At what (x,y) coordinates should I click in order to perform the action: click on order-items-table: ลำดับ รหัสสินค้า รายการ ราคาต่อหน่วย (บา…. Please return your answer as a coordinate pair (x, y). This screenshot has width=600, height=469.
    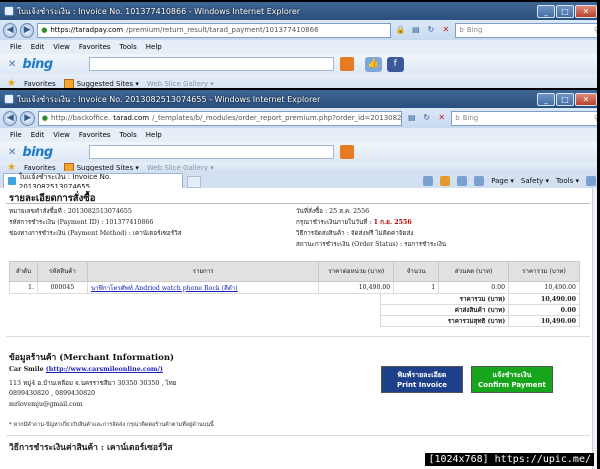
    Looking at the image, I should click on (294, 277).